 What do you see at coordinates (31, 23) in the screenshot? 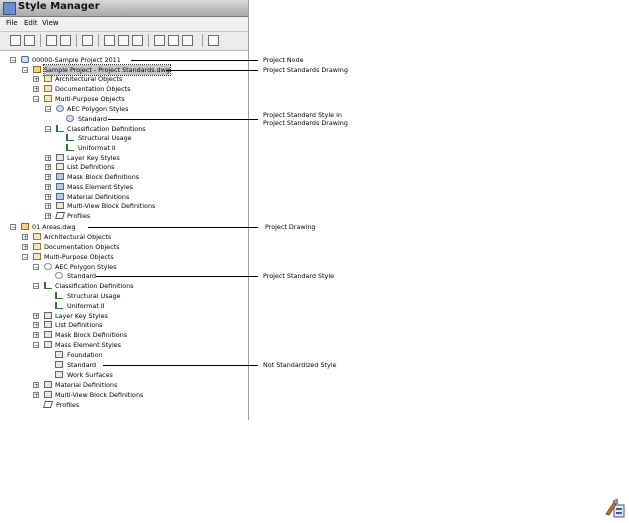
I see `menu-edit: Edit` at bounding box center [31, 23].